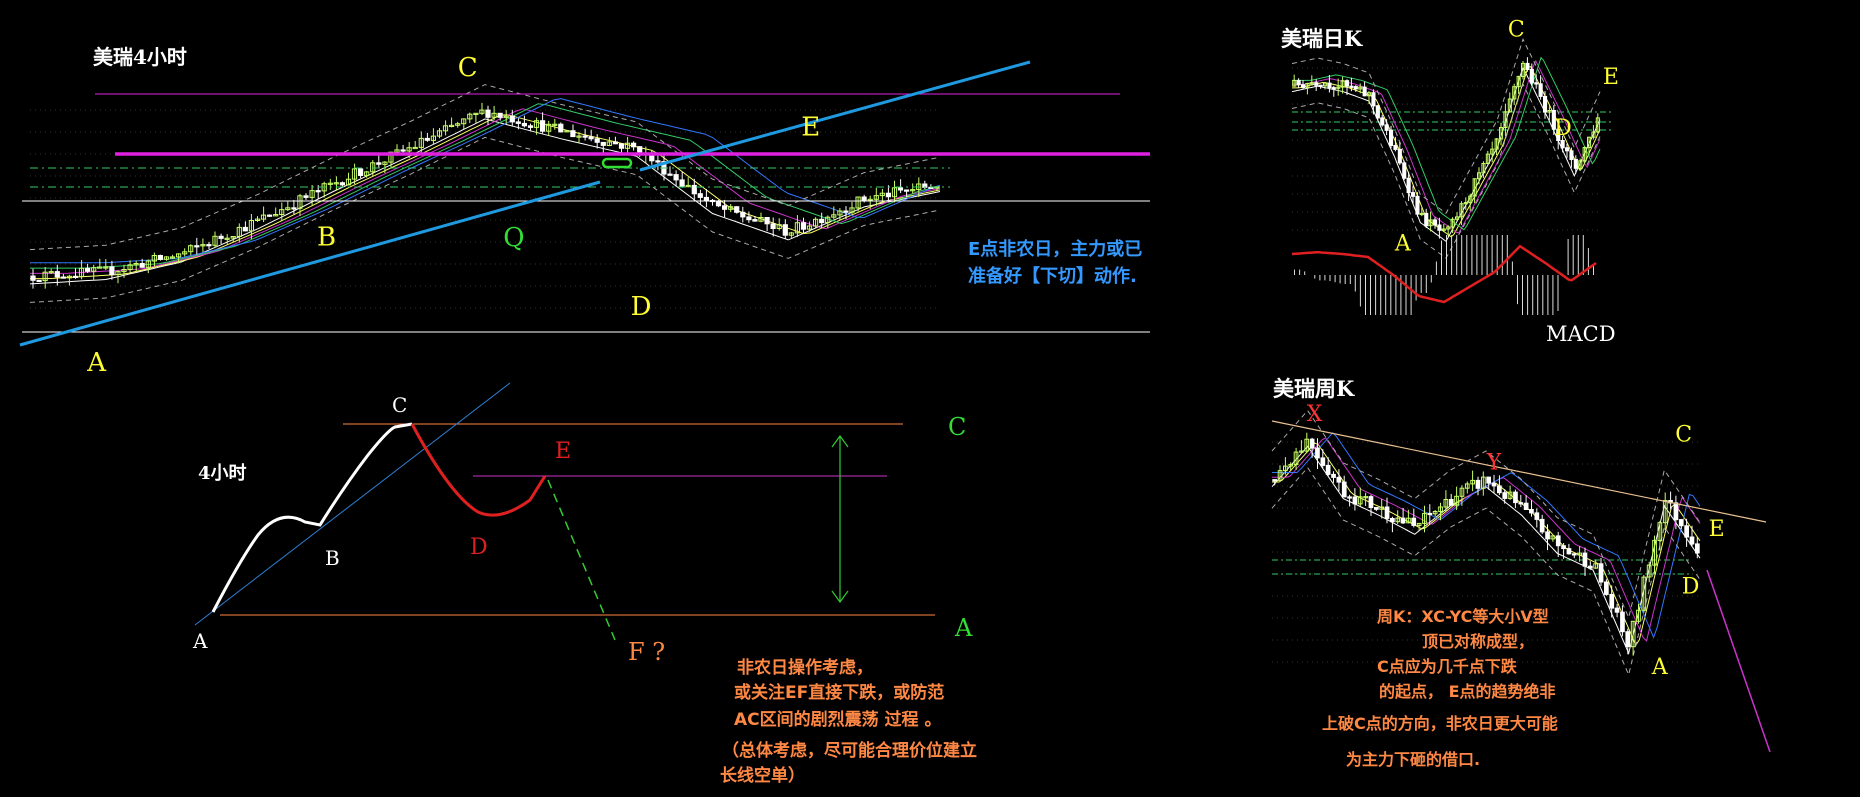  What do you see at coordinates (1516, 30) in the screenshot?
I see `point-label-c: C` at bounding box center [1516, 30].